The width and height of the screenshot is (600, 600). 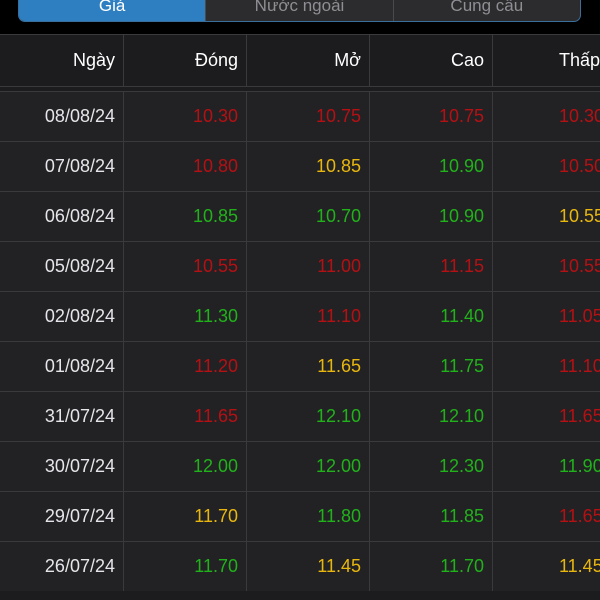 What do you see at coordinates (546, 60) in the screenshot?
I see `header-low: Thấp` at bounding box center [546, 60].